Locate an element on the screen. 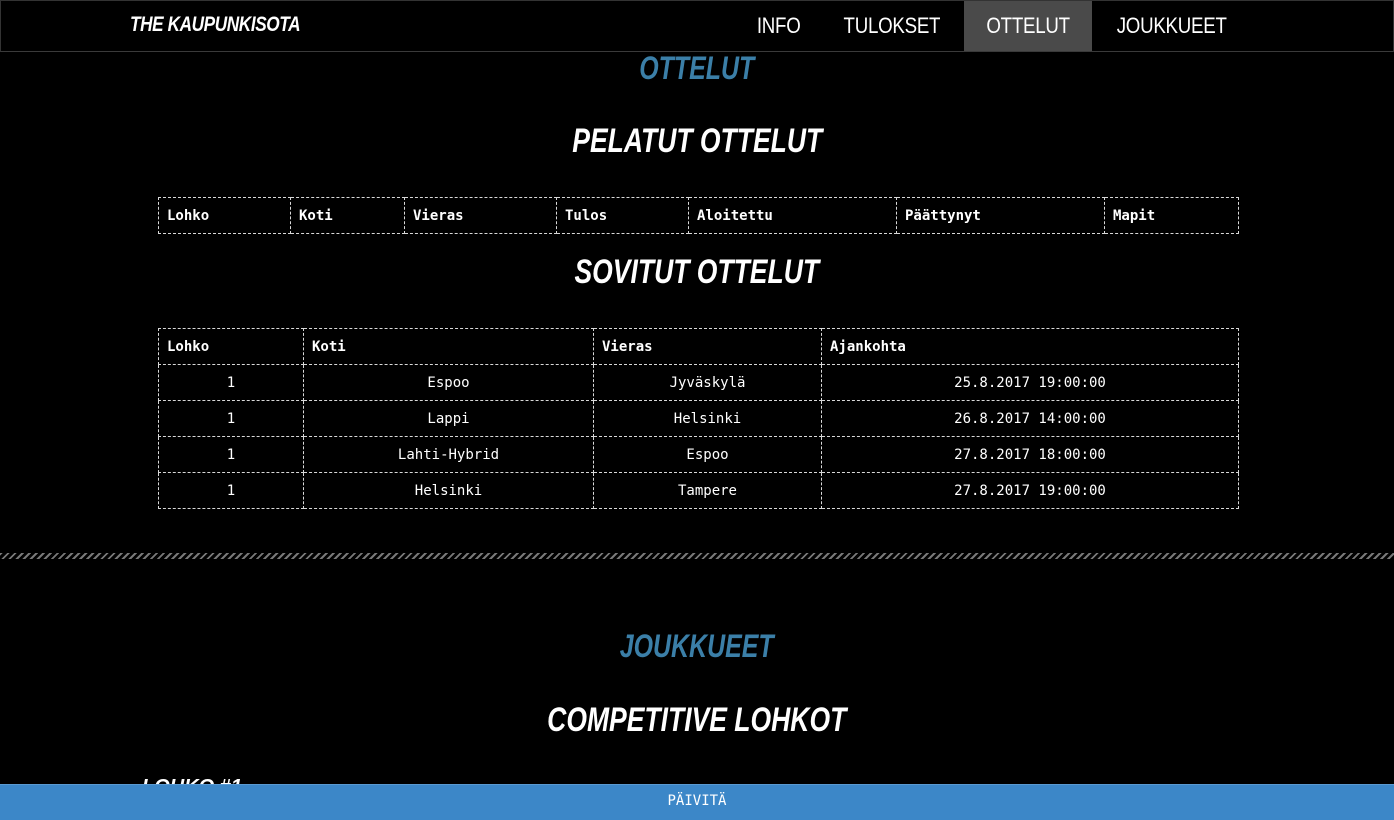  col-header-tulos: Tulos is located at coordinates (622, 215).